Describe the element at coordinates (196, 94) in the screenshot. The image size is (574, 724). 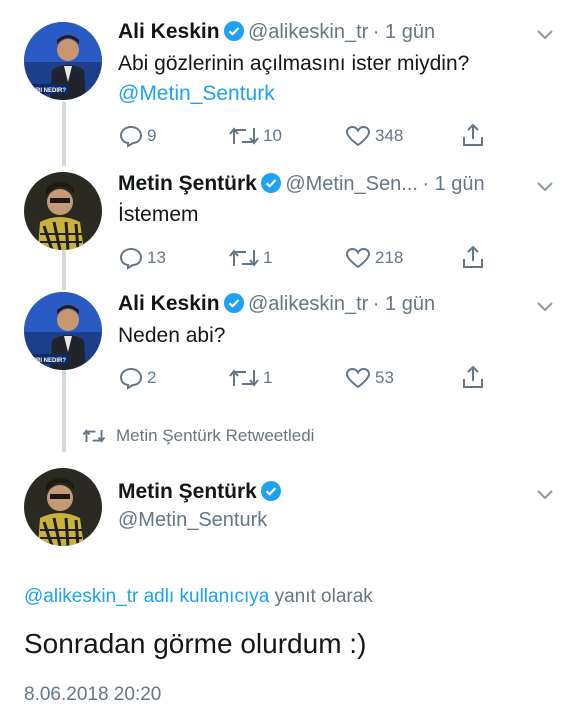
I see `mention-link: @Metin_Senturk` at that location.